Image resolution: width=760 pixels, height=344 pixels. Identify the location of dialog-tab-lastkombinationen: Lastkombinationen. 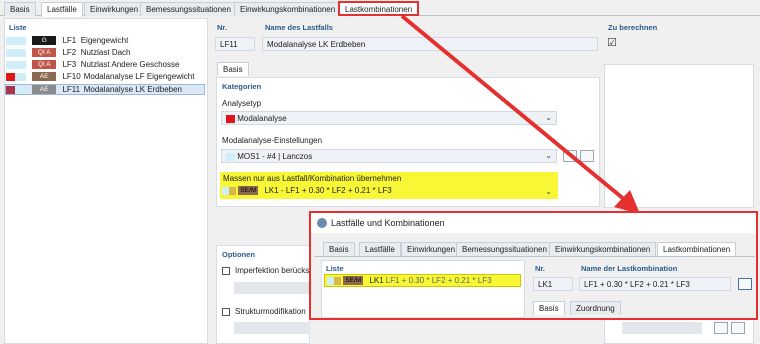
(697, 249).